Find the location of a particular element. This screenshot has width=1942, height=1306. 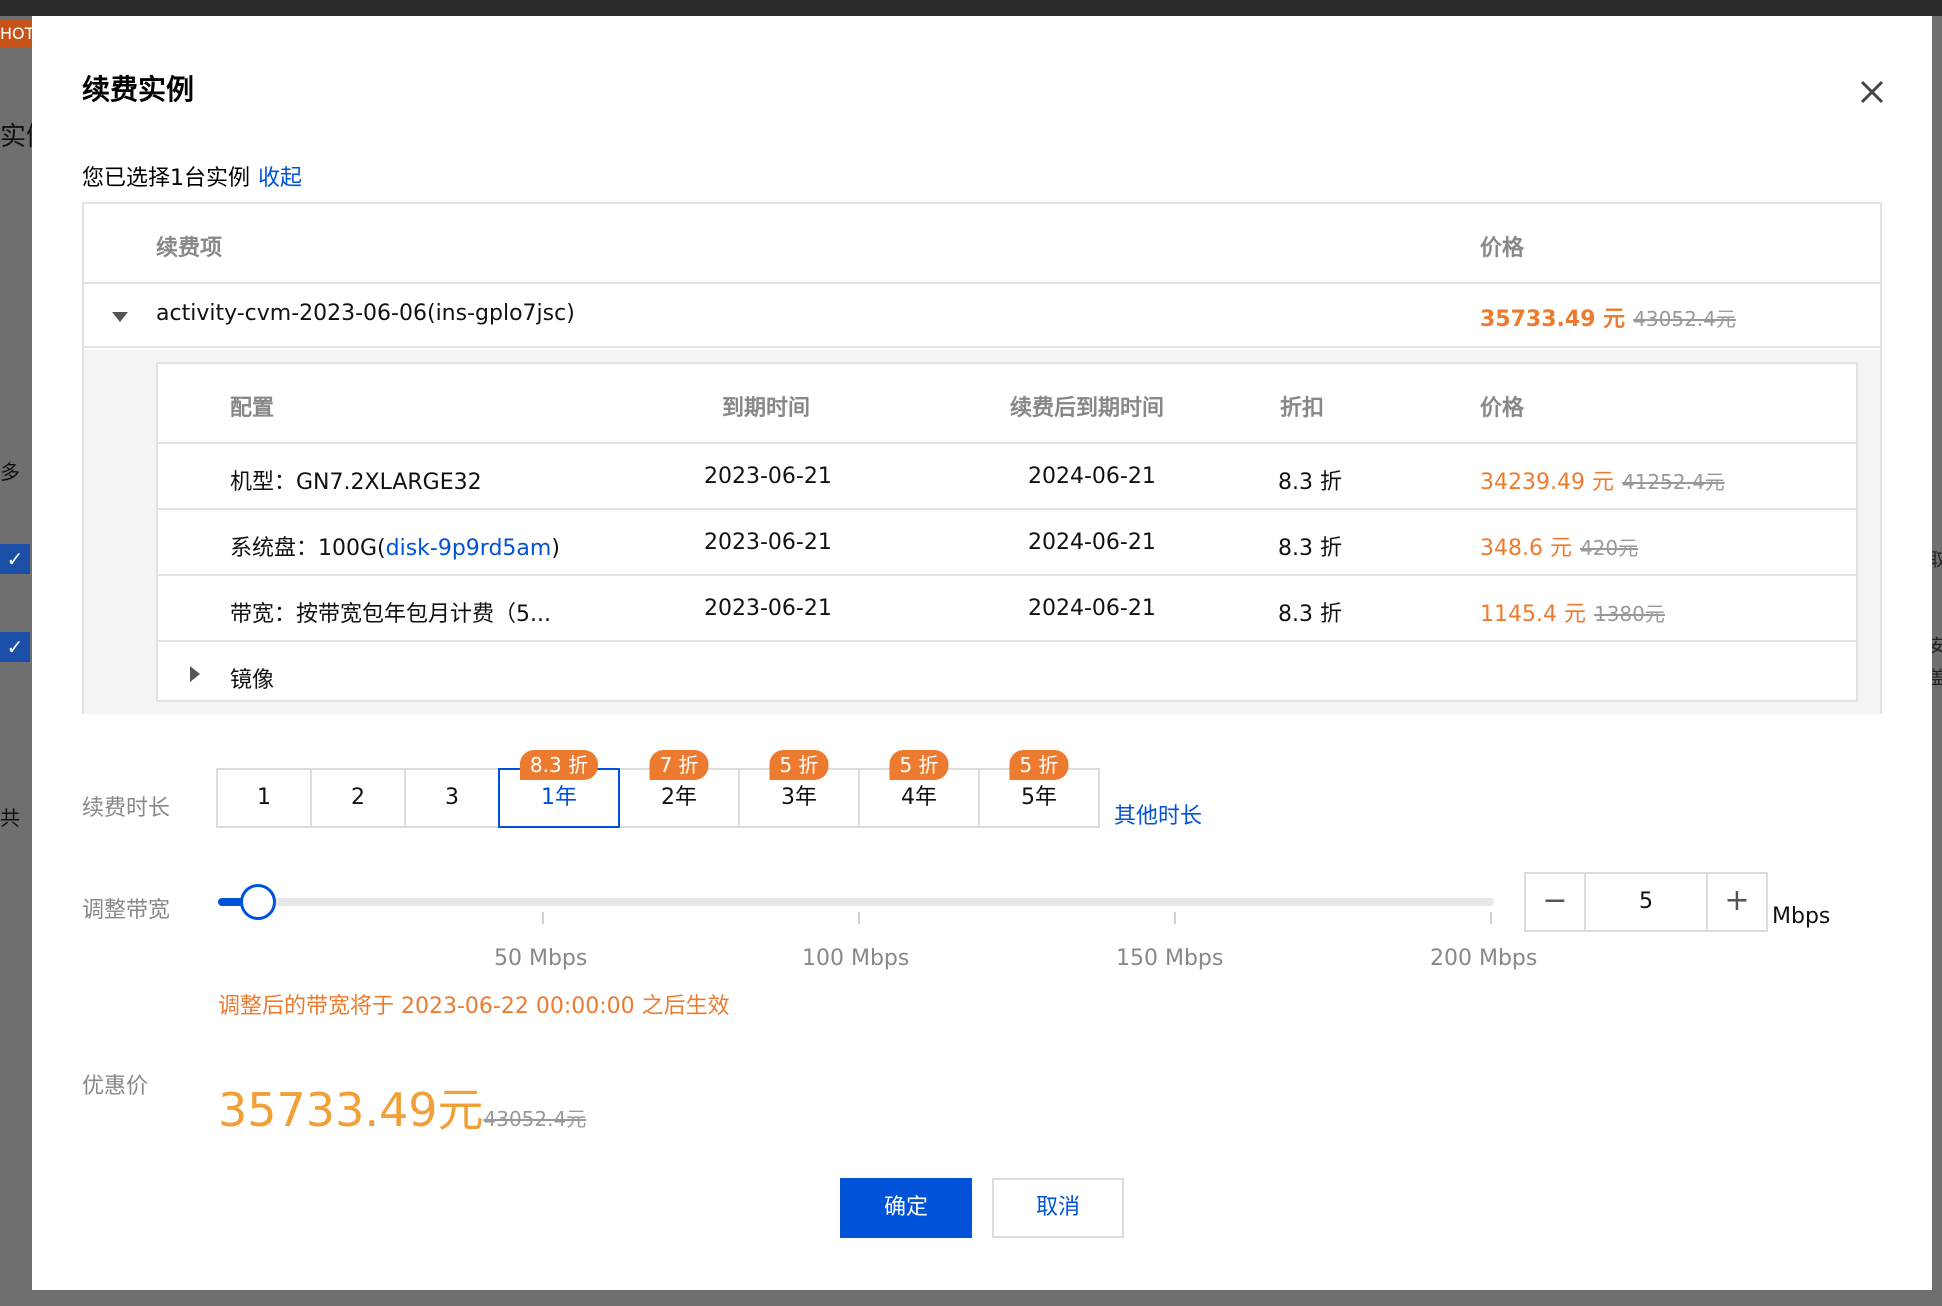

duration-option-4-year: 5 折 4年 is located at coordinates (919, 789).